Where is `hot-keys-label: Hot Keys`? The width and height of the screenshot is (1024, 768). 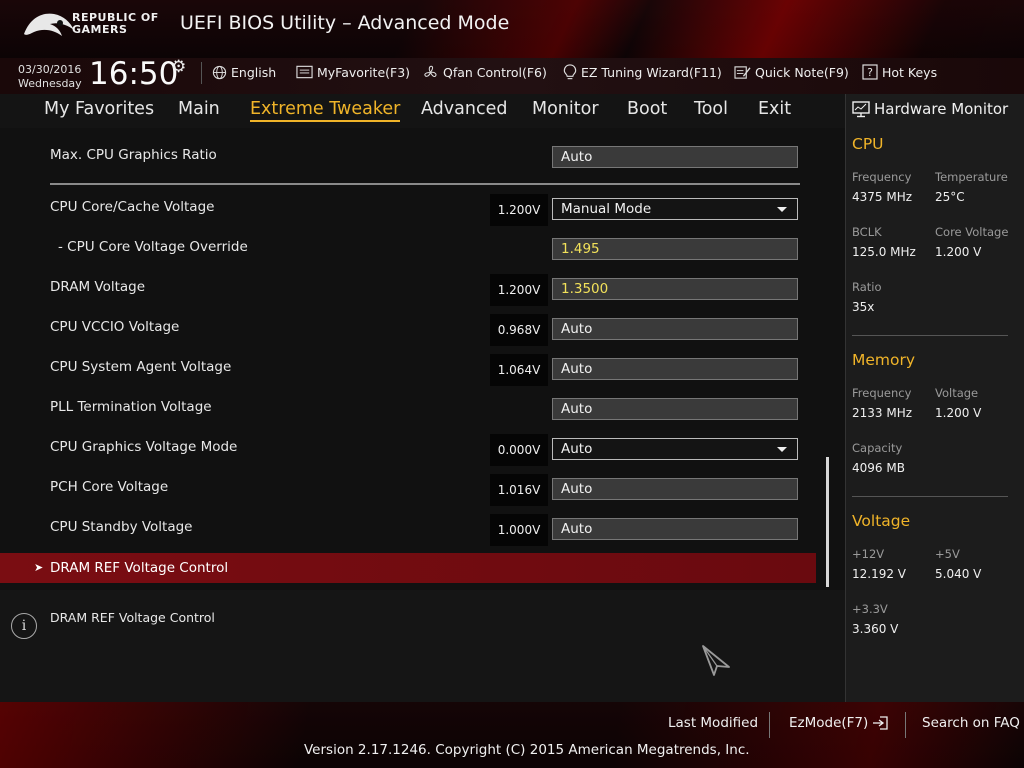
hot-keys-label: Hot Keys is located at coordinates (910, 72).